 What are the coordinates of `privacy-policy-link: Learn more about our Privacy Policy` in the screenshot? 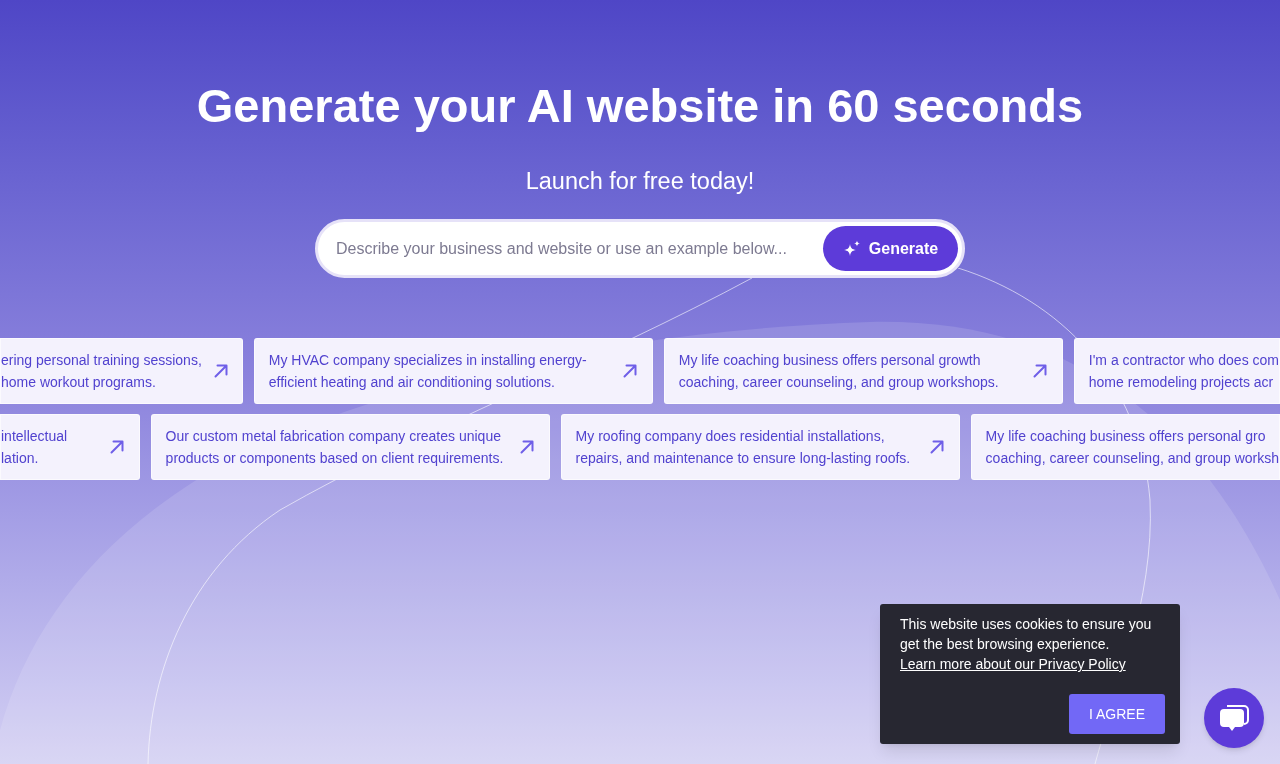 It's located at (1013, 664).